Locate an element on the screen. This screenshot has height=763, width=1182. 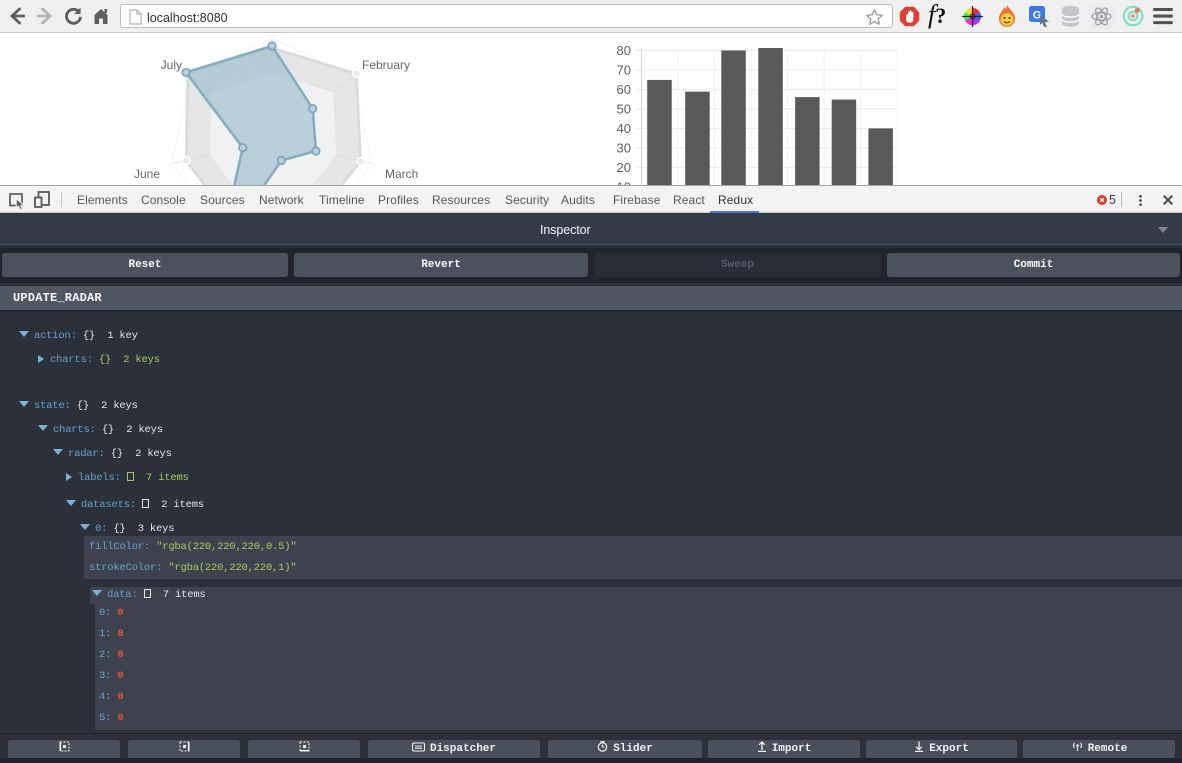
svg-text: 20 is located at coordinates (624, 167).